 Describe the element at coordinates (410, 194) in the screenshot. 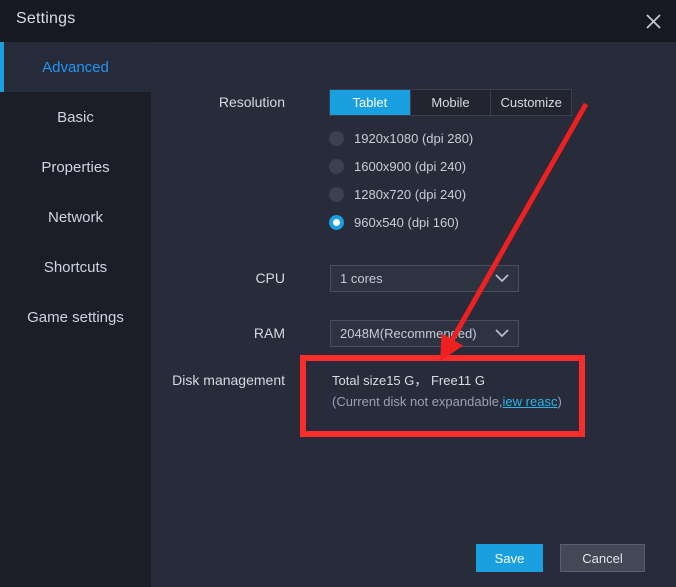

I see `radio-label: 1280x720 (dpi 240)` at that location.